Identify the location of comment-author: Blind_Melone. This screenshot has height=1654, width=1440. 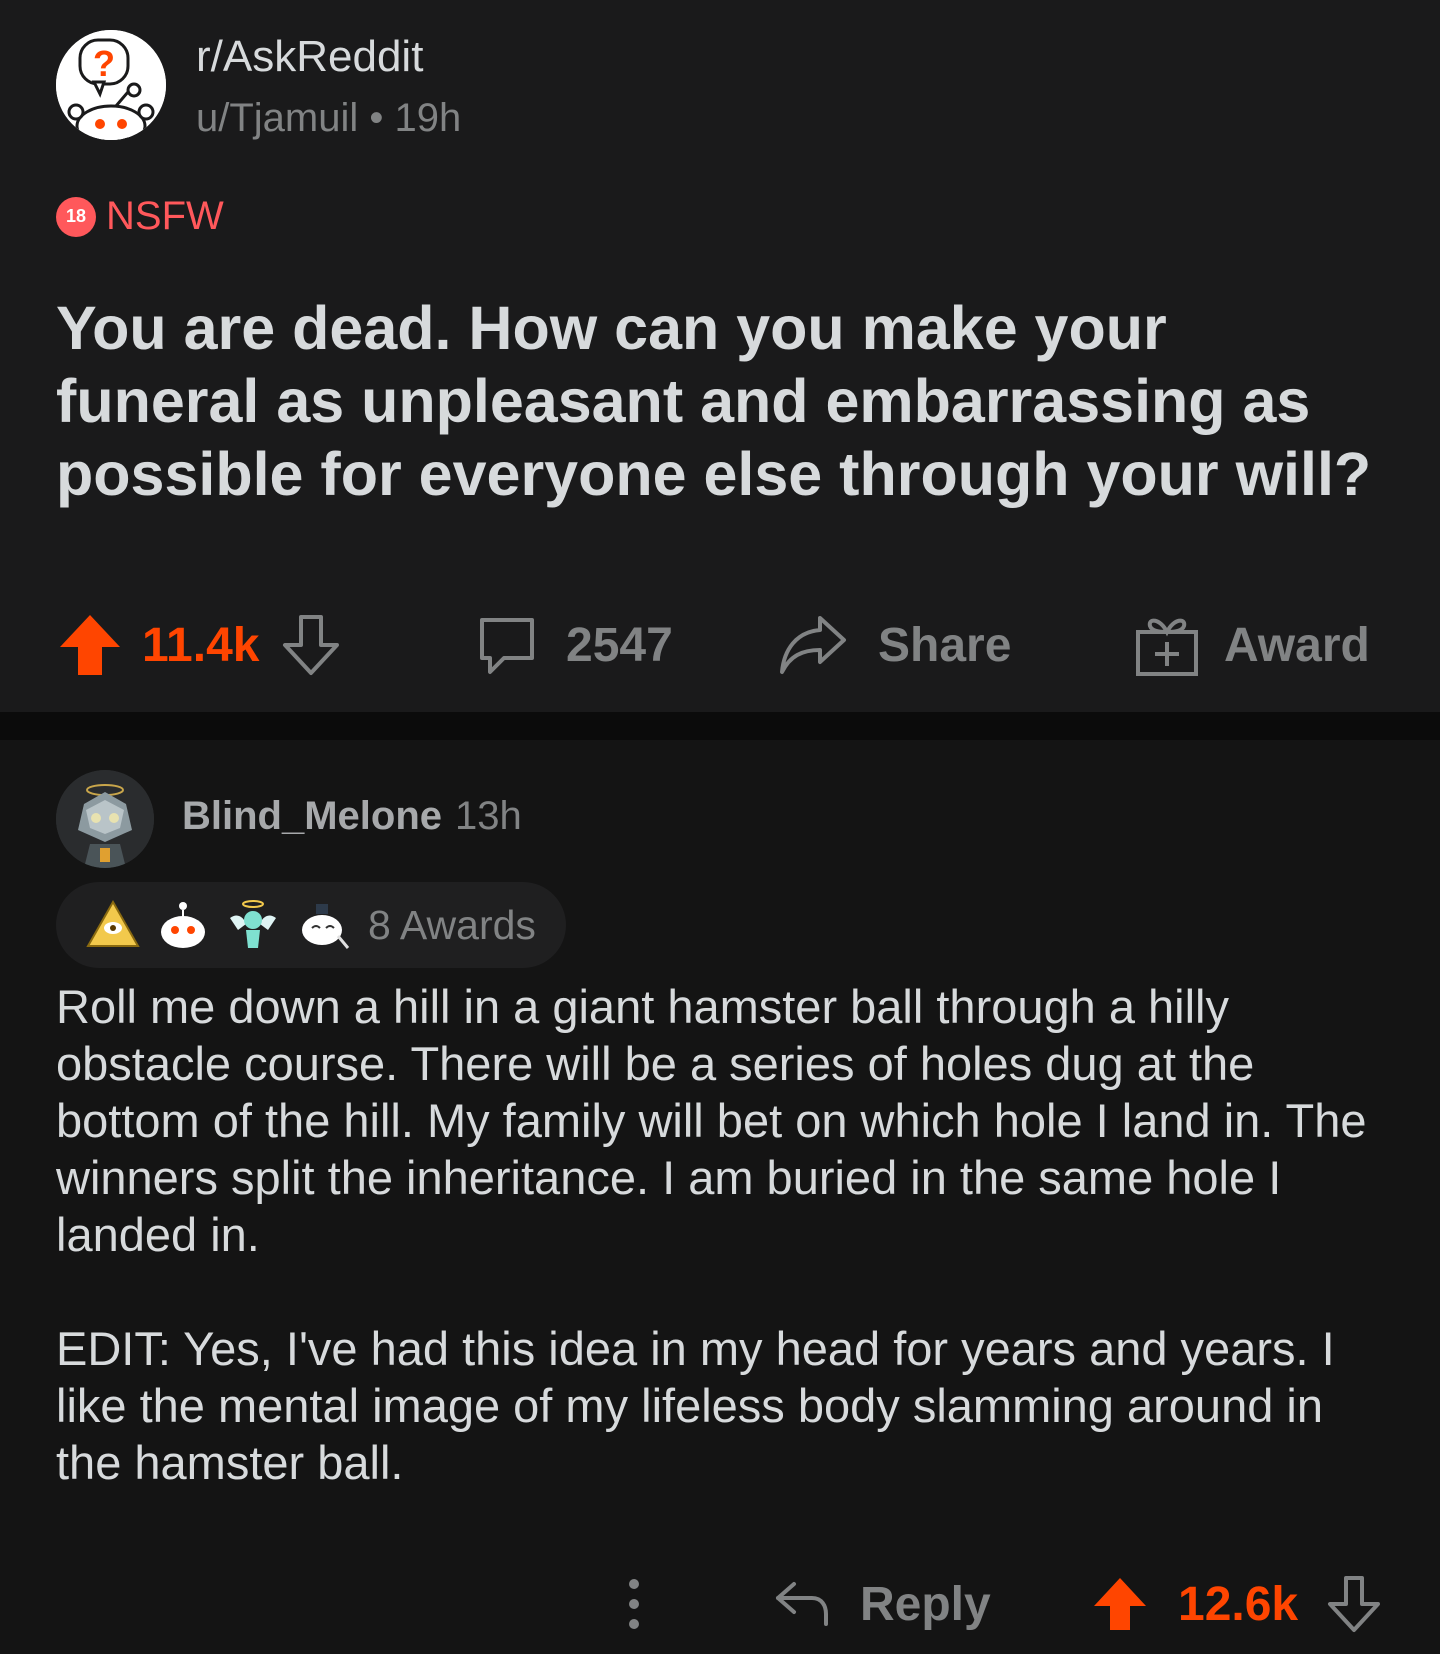
(312, 816).